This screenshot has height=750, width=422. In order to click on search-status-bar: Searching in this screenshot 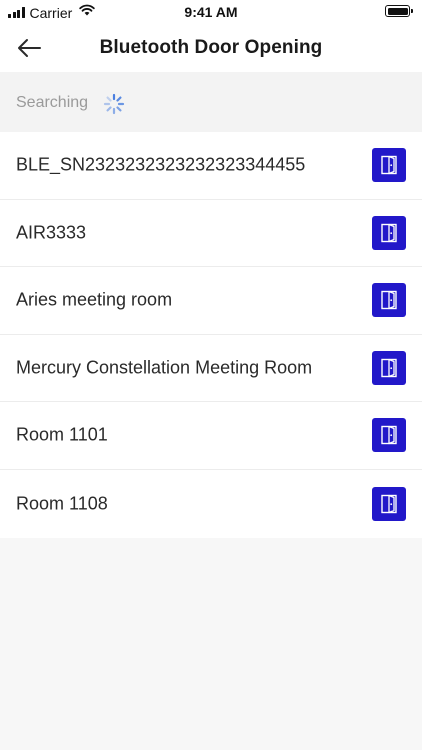, I will do `click(211, 102)`.